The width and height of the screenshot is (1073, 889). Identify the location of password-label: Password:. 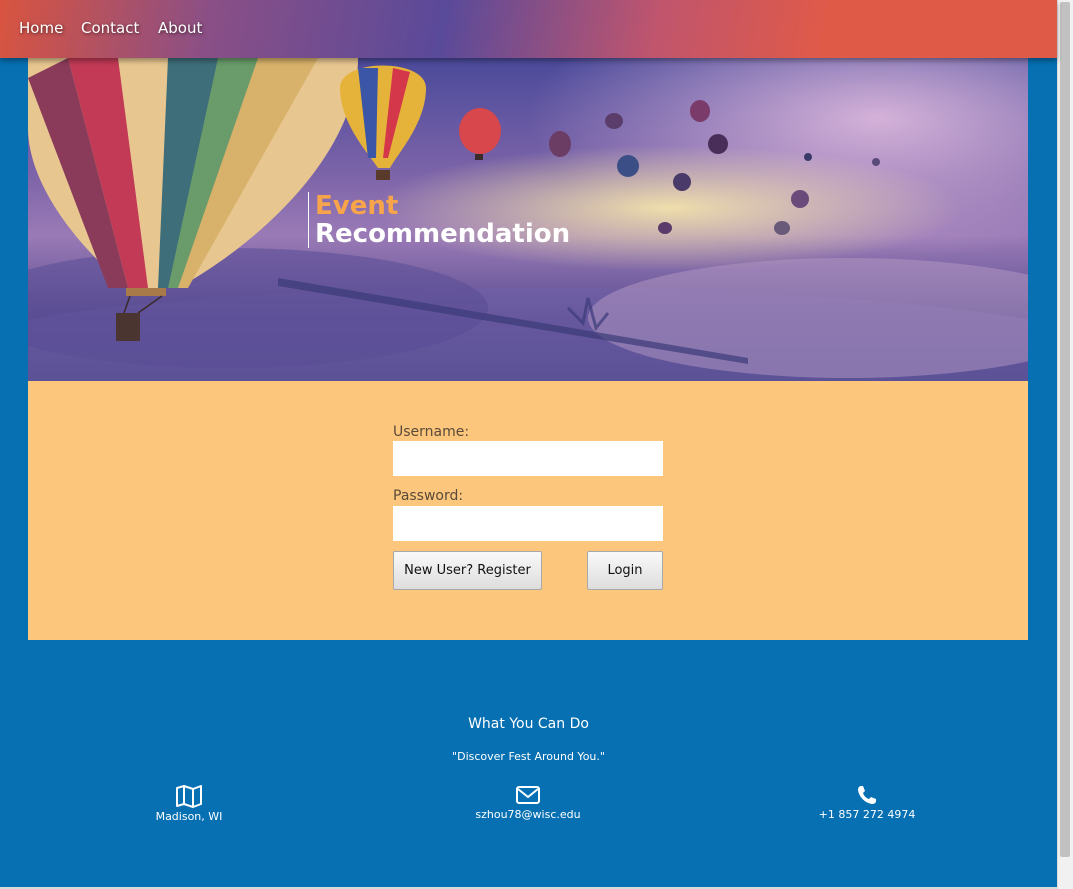
(428, 496).